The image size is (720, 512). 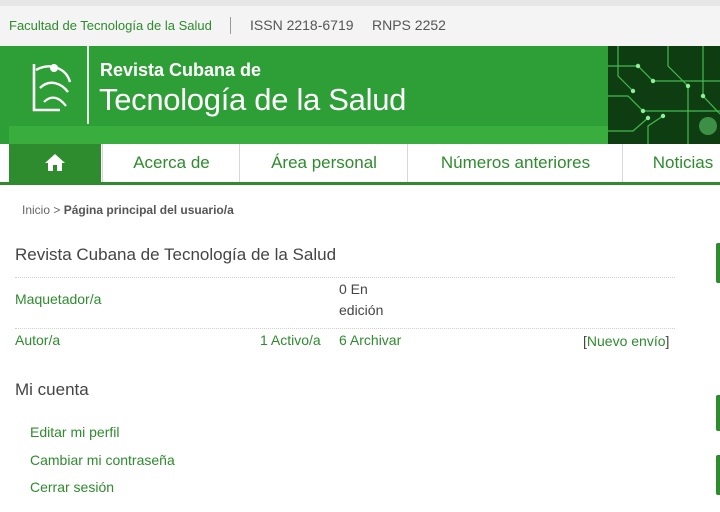 What do you see at coordinates (176, 254) in the screenshot?
I see `journal-name: Revista Cubana de Tecnología de la Salud` at bounding box center [176, 254].